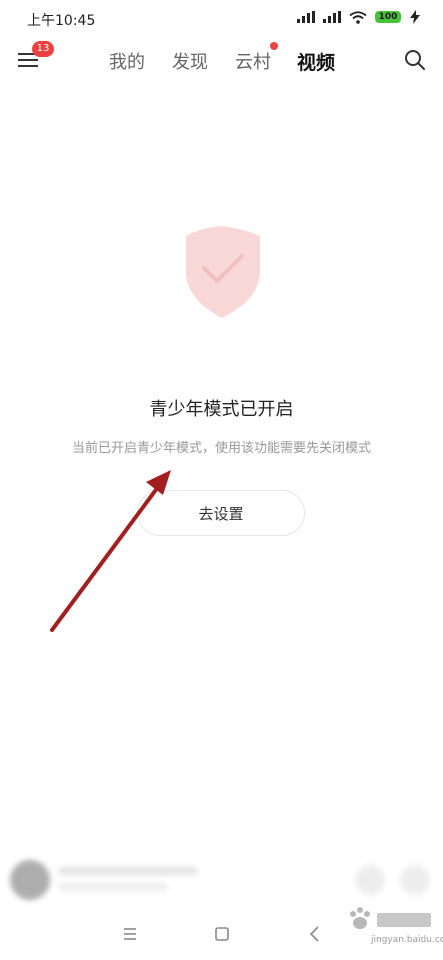  What do you see at coordinates (30, 880) in the screenshot?
I see `mini-player-cover` at bounding box center [30, 880].